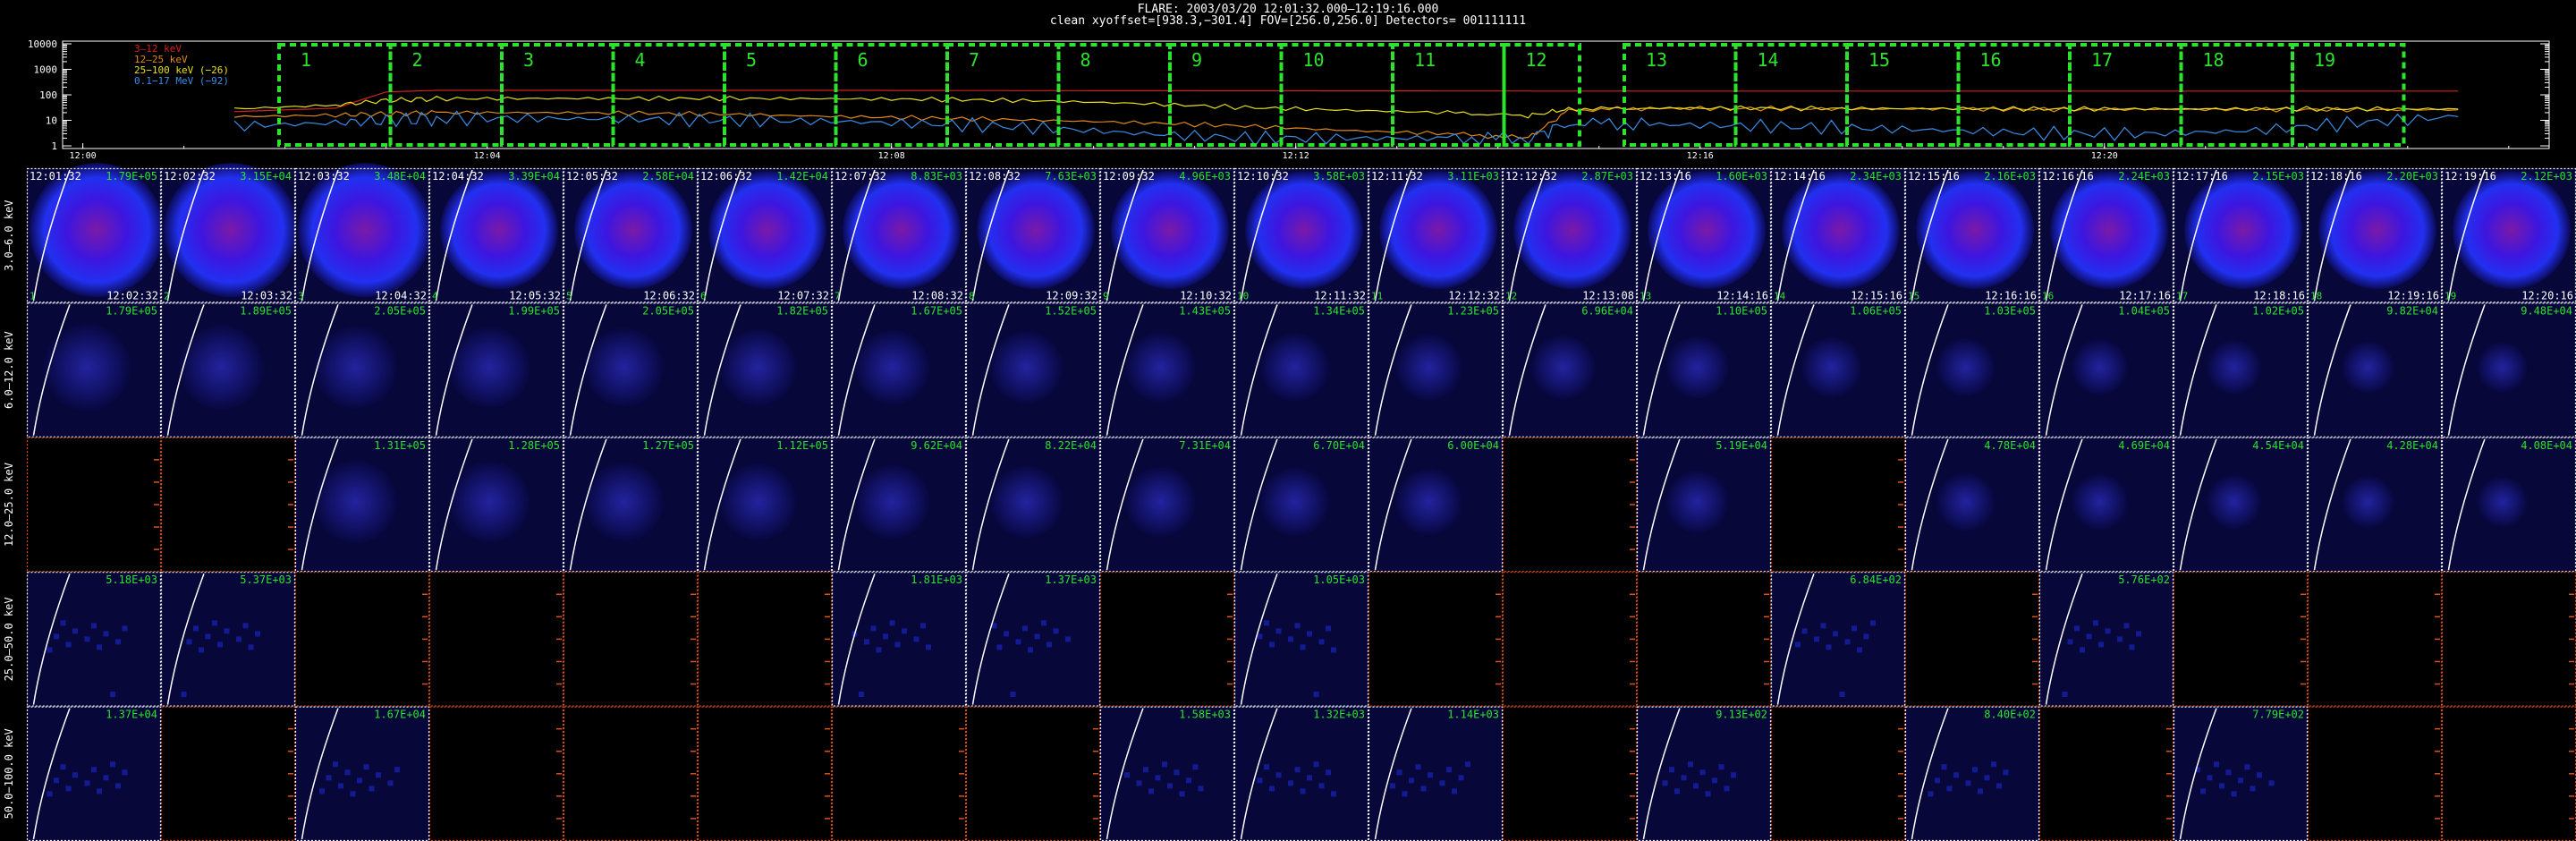  Describe the element at coordinates (1071, 176) in the screenshot. I see `peak-flux-label: 7.63E+03` at that location.